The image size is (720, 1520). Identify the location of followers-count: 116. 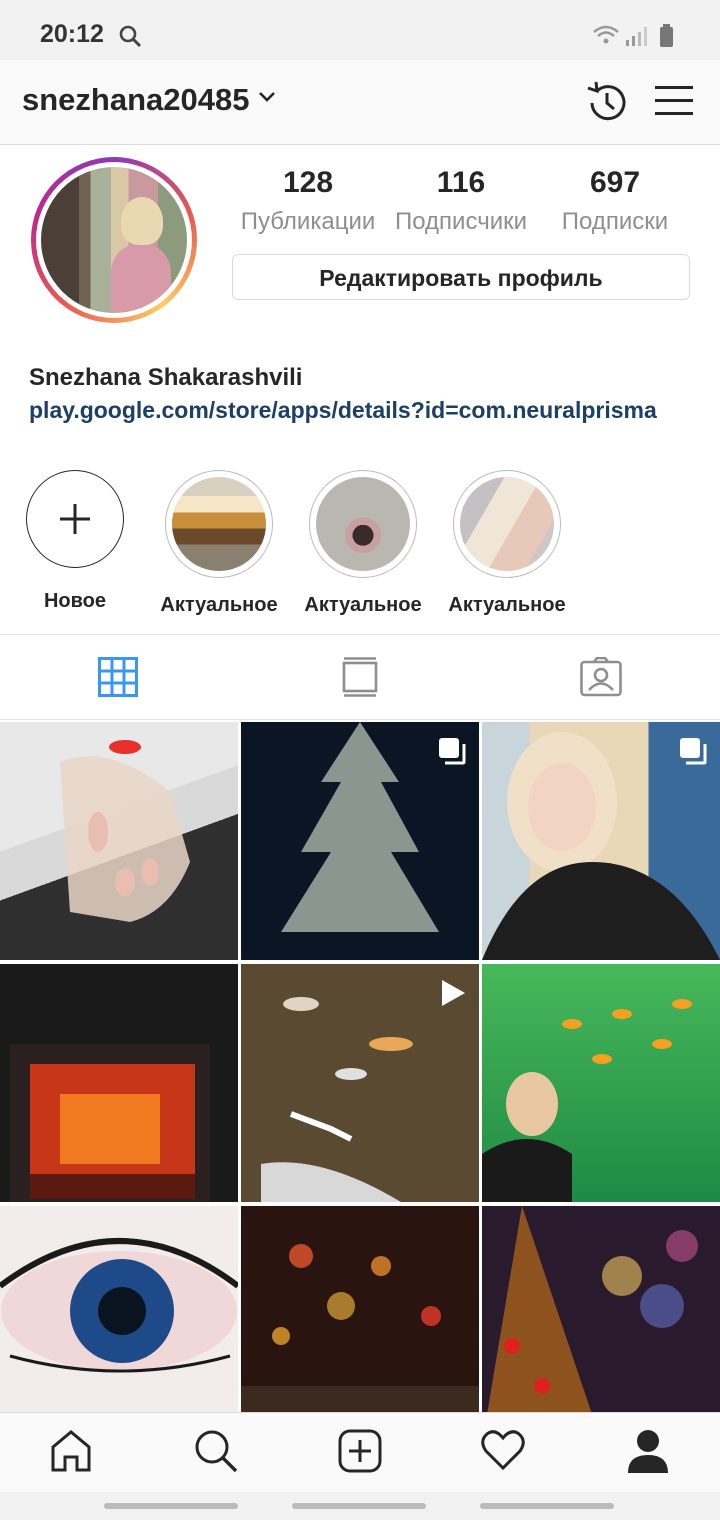
(461, 182).